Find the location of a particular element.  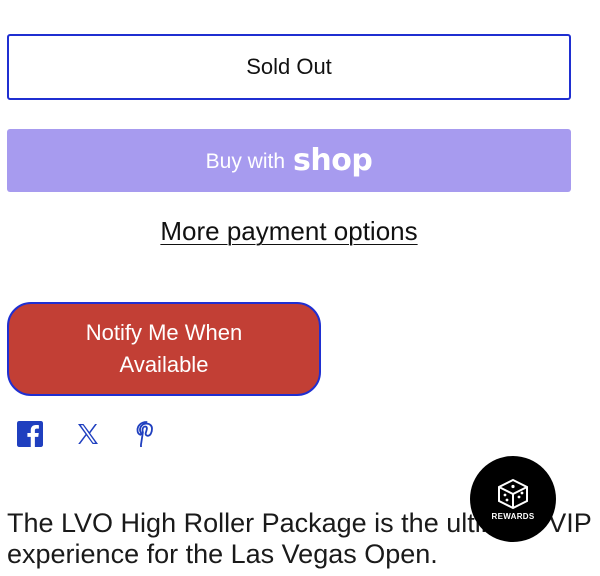

buy-with-label: Buy with is located at coordinates (245, 161).